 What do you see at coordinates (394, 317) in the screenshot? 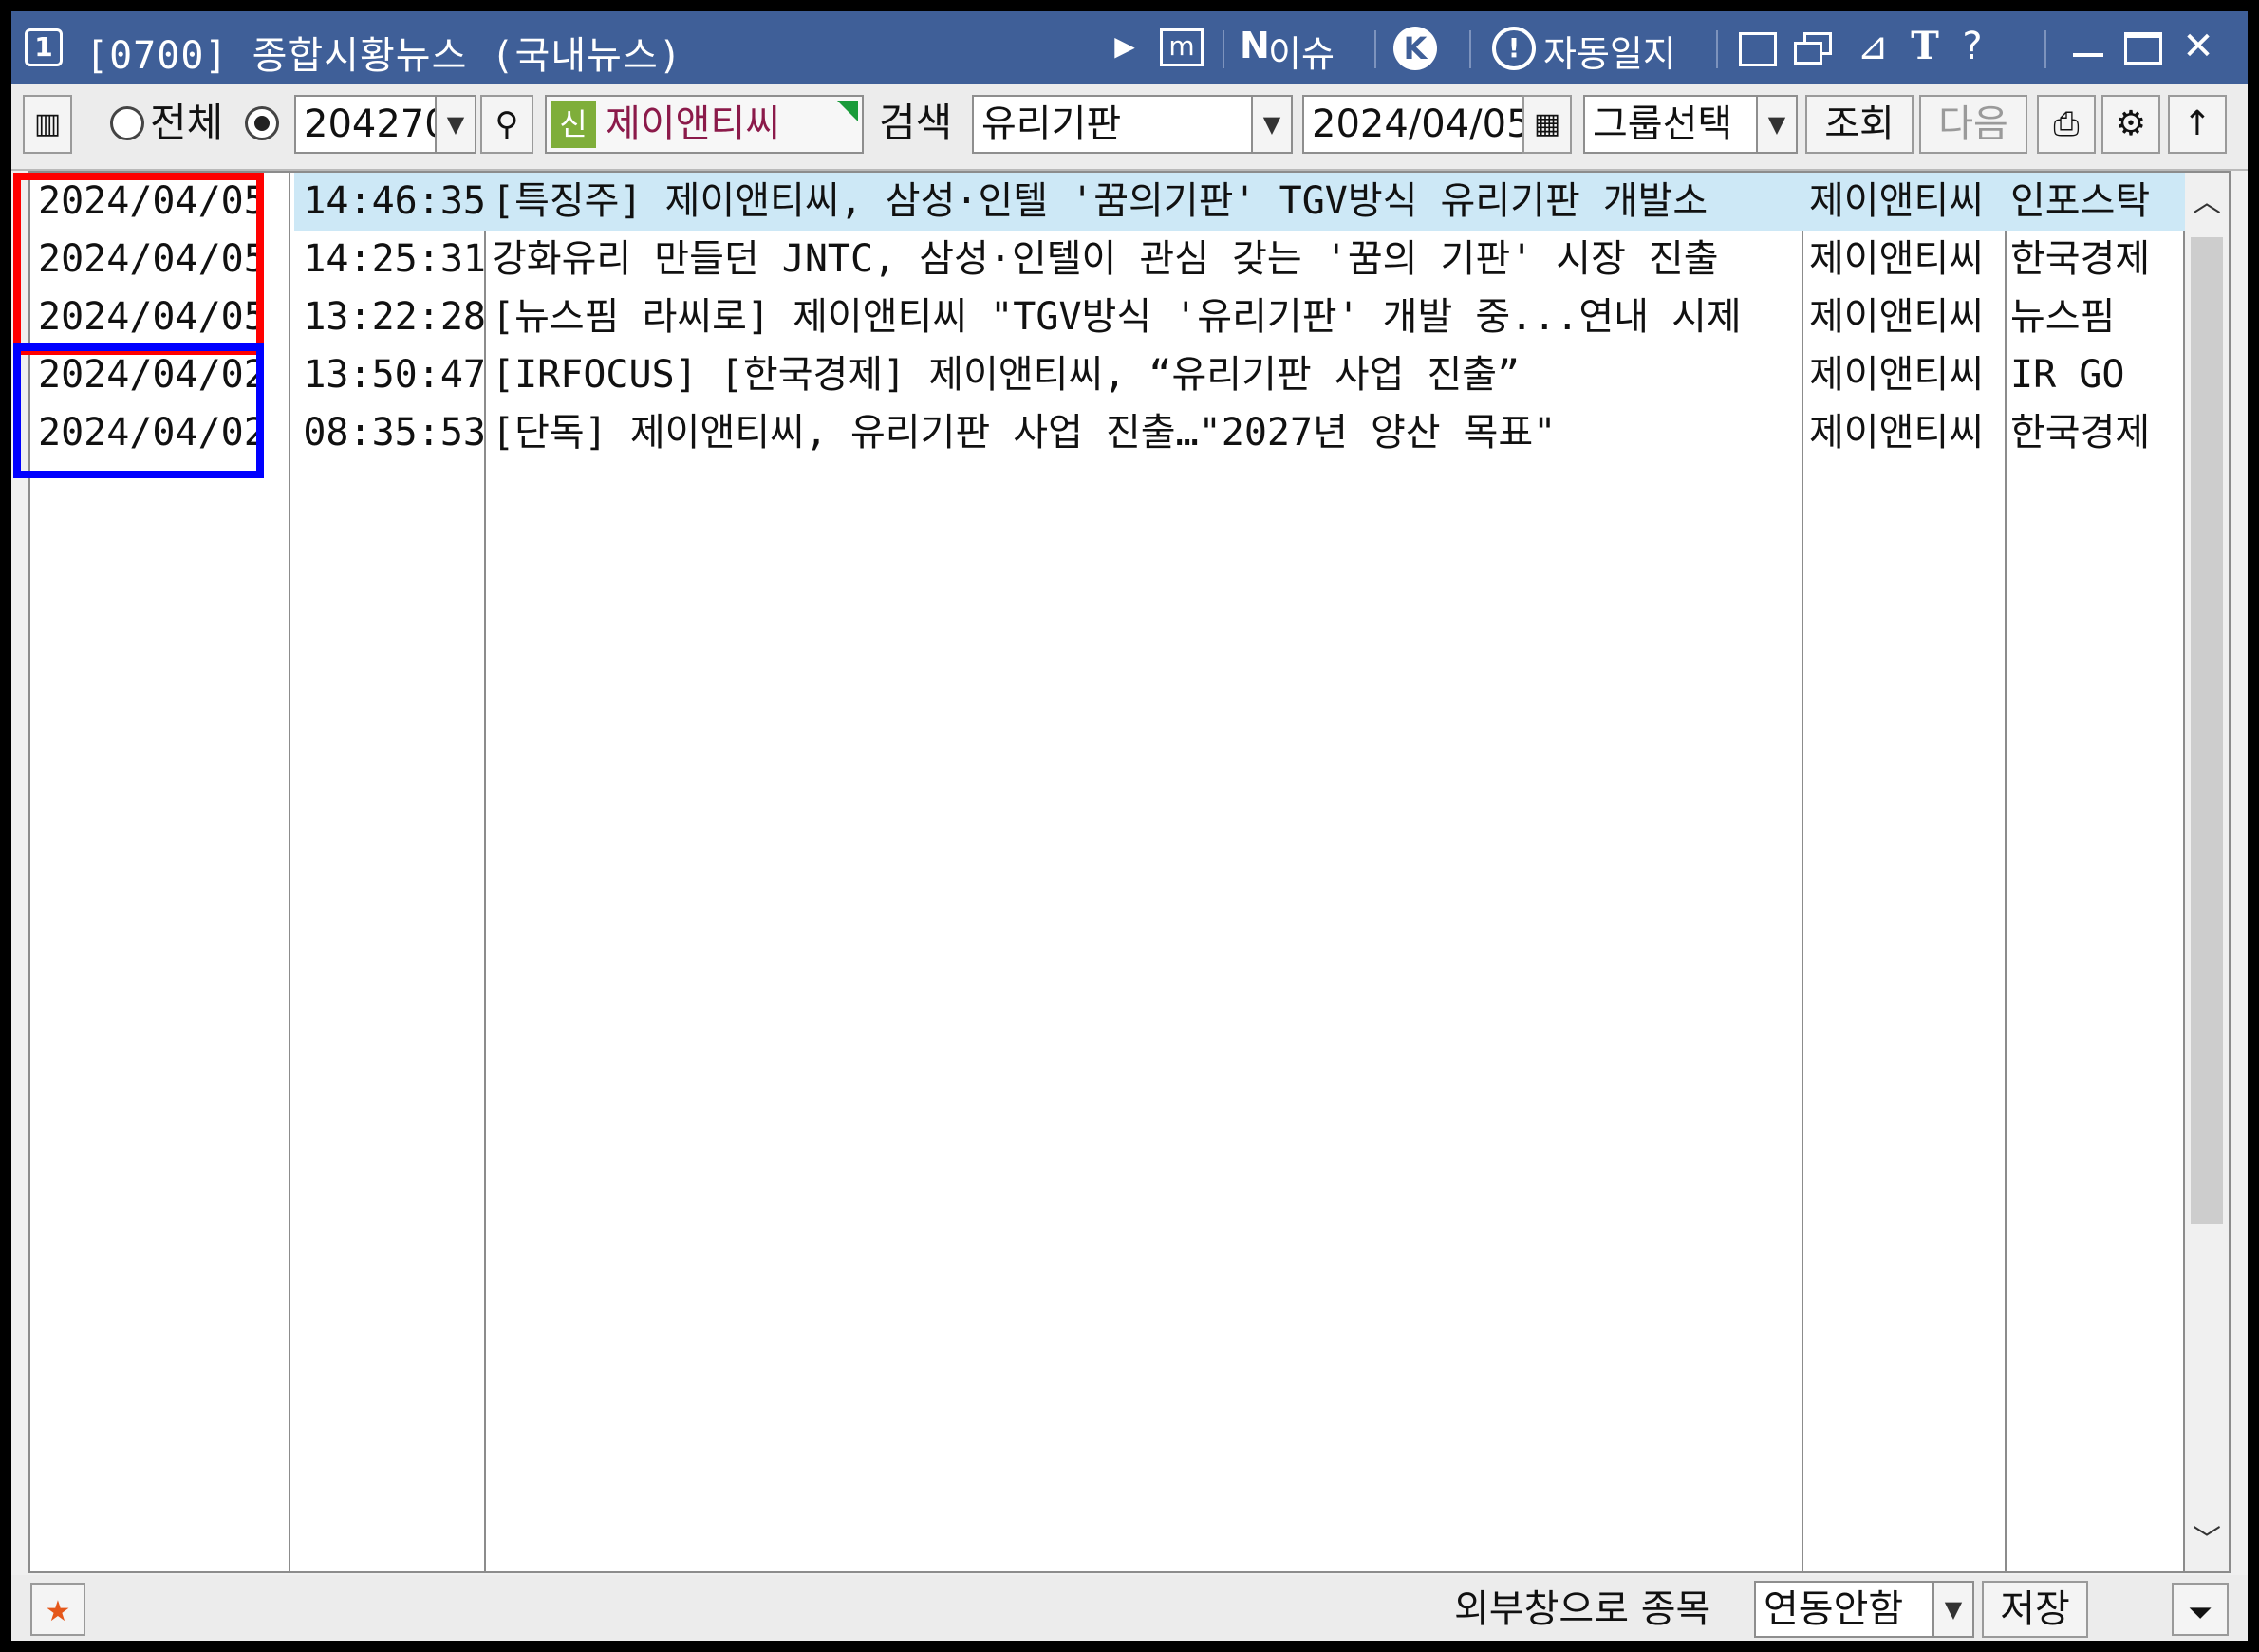
I see `news-time: 13:22:28` at bounding box center [394, 317].